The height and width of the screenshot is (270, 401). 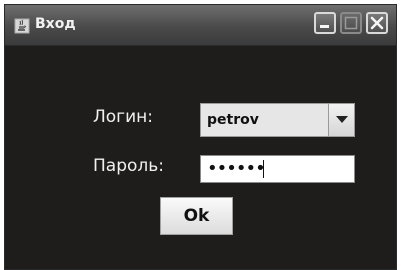 What do you see at coordinates (22, 26) in the screenshot?
I see `java-cup-icon` at bounding box center [22, 26].